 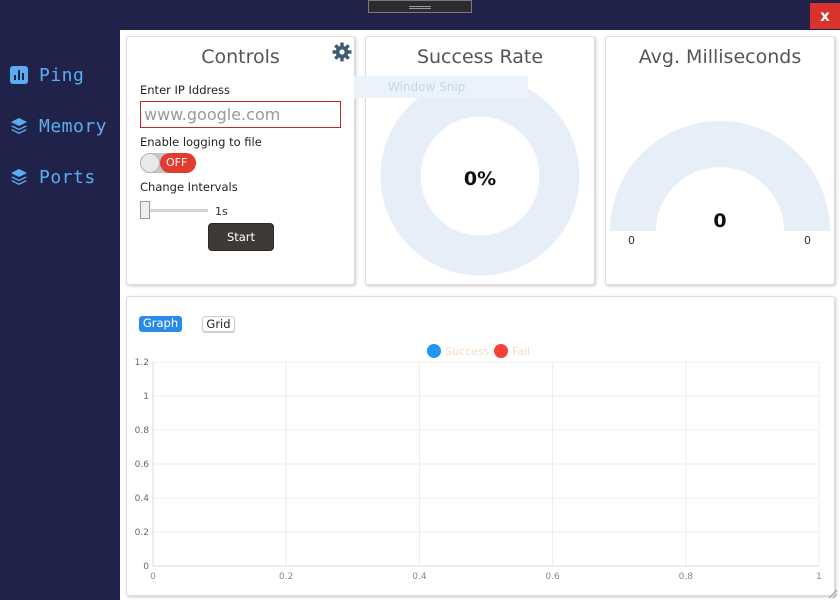 I want to click on x-tick-label: 0, so click(x=153, y=577).